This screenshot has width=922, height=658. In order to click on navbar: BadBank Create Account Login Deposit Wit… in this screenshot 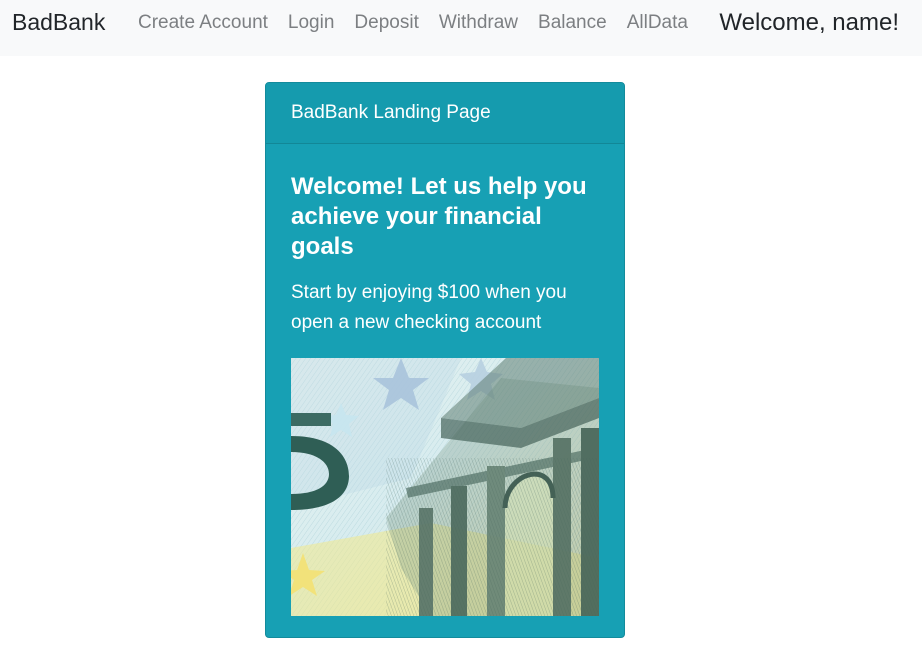, I will do `click(461, 28)`.